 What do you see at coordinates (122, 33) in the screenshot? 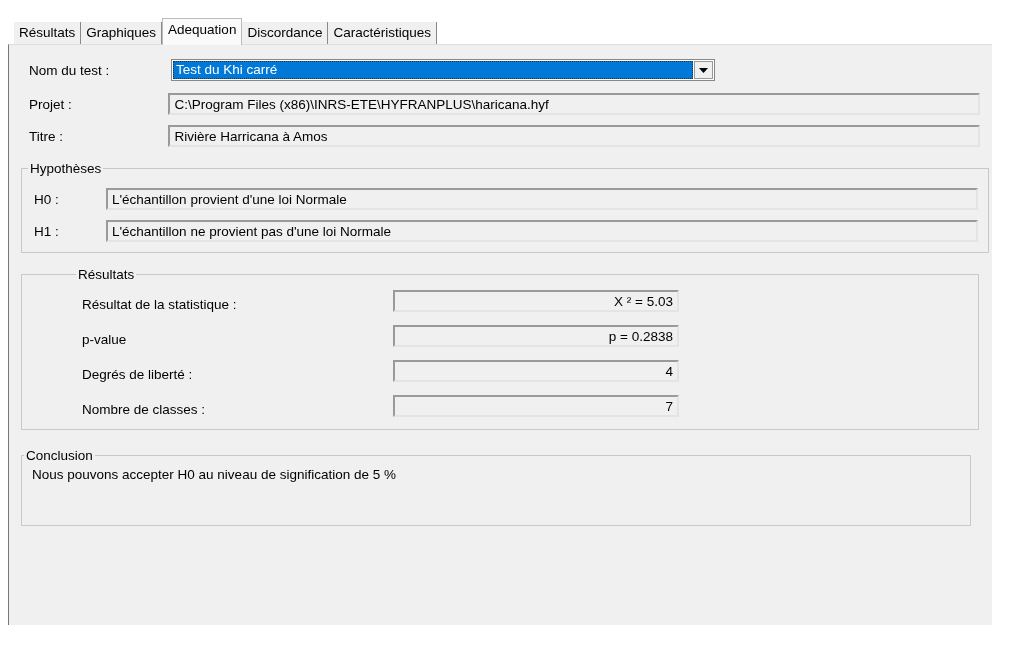
I see `tab: Graphiques` at bounding box center [122, 33].